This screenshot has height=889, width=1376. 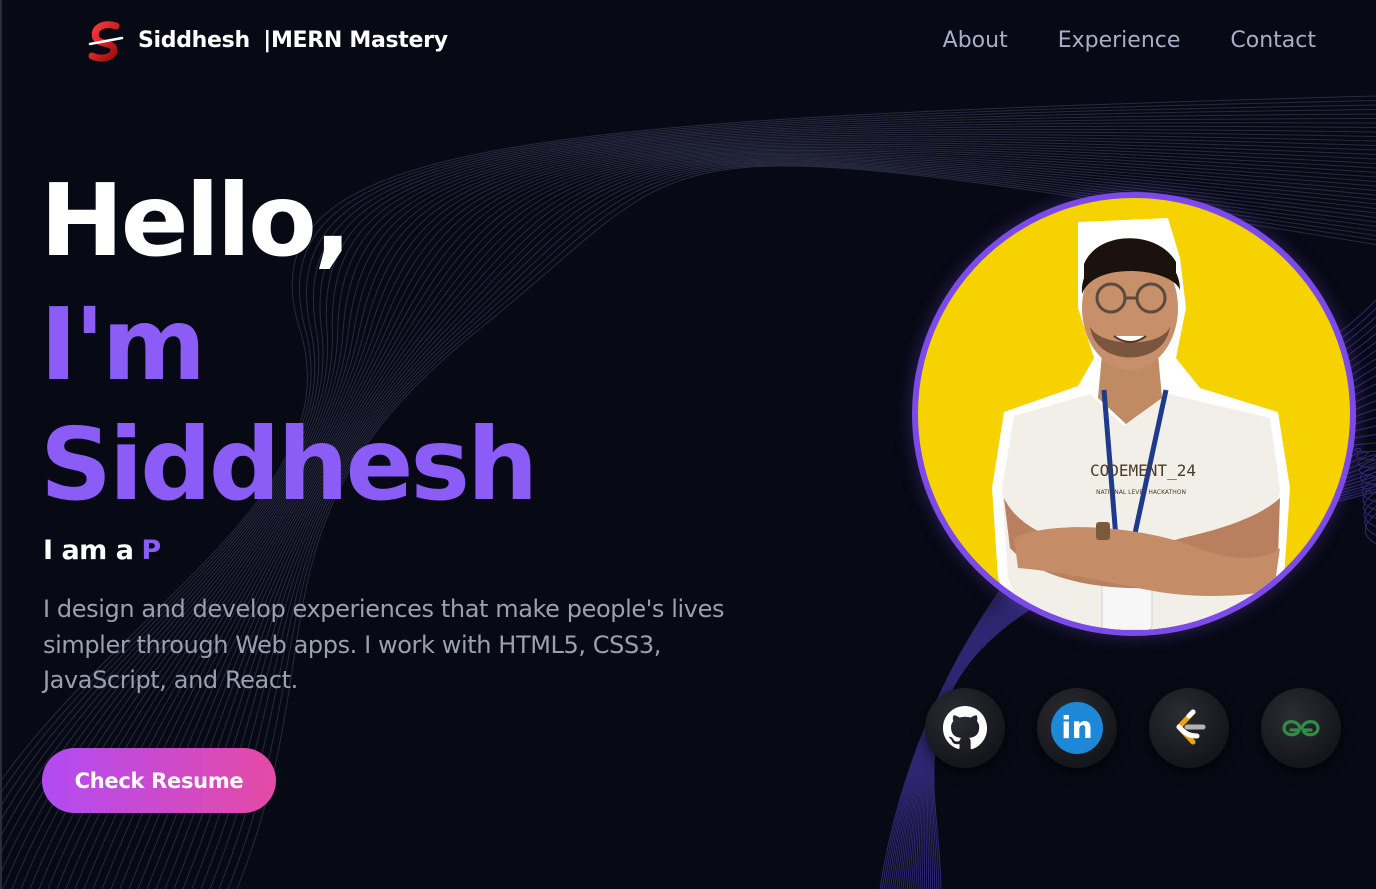 I want to click on brand-name: Siddhesh, so click(x=194, y=40).